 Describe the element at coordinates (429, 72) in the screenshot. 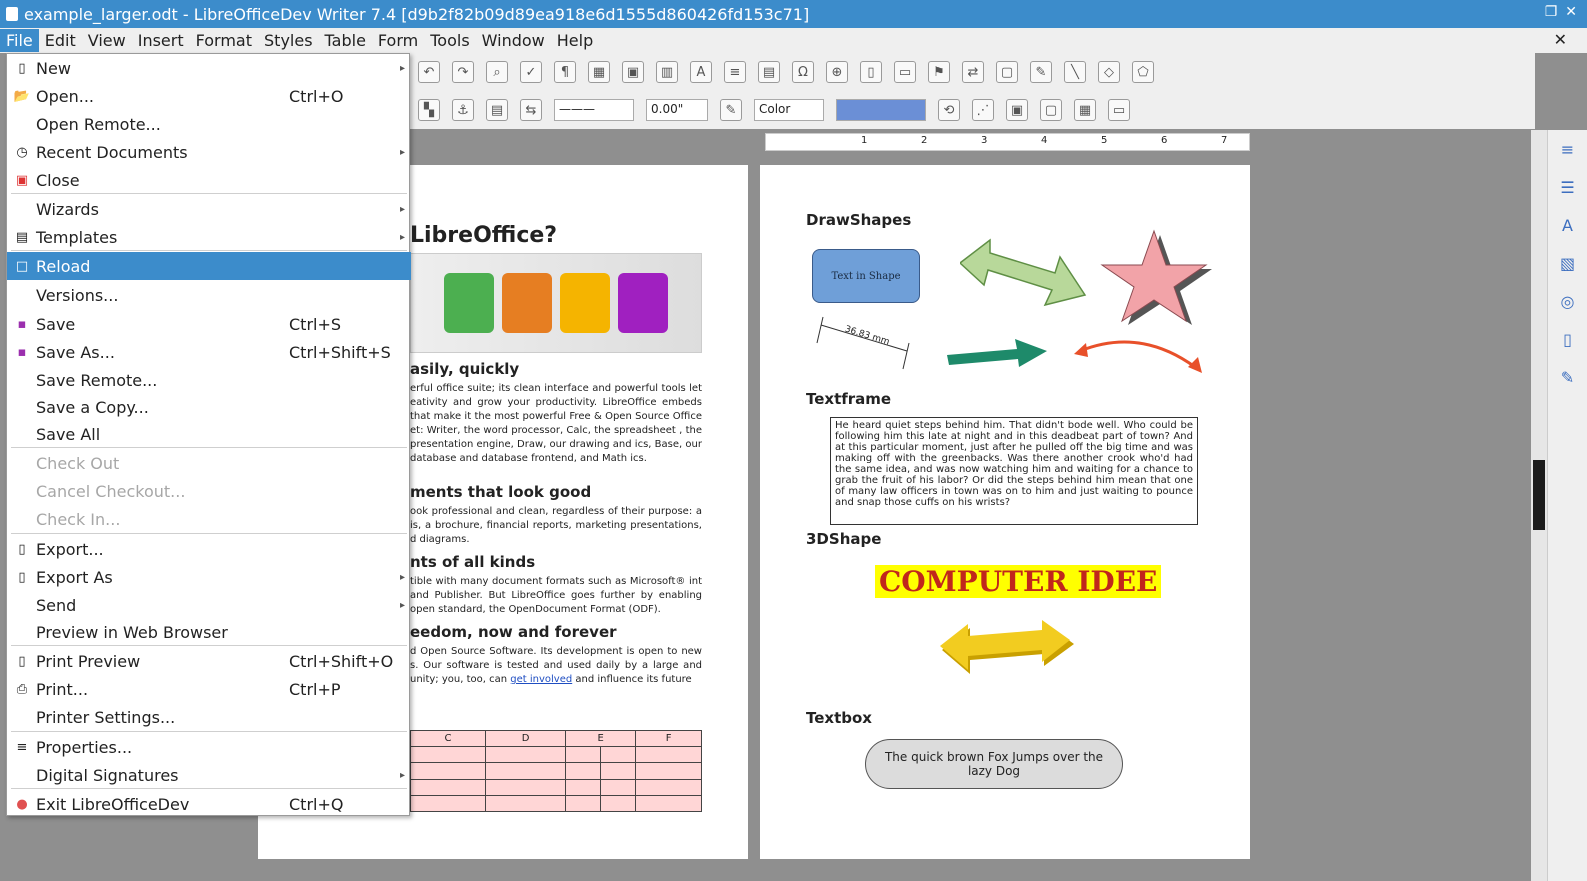

I see `undo-icon: ↶` at that location.